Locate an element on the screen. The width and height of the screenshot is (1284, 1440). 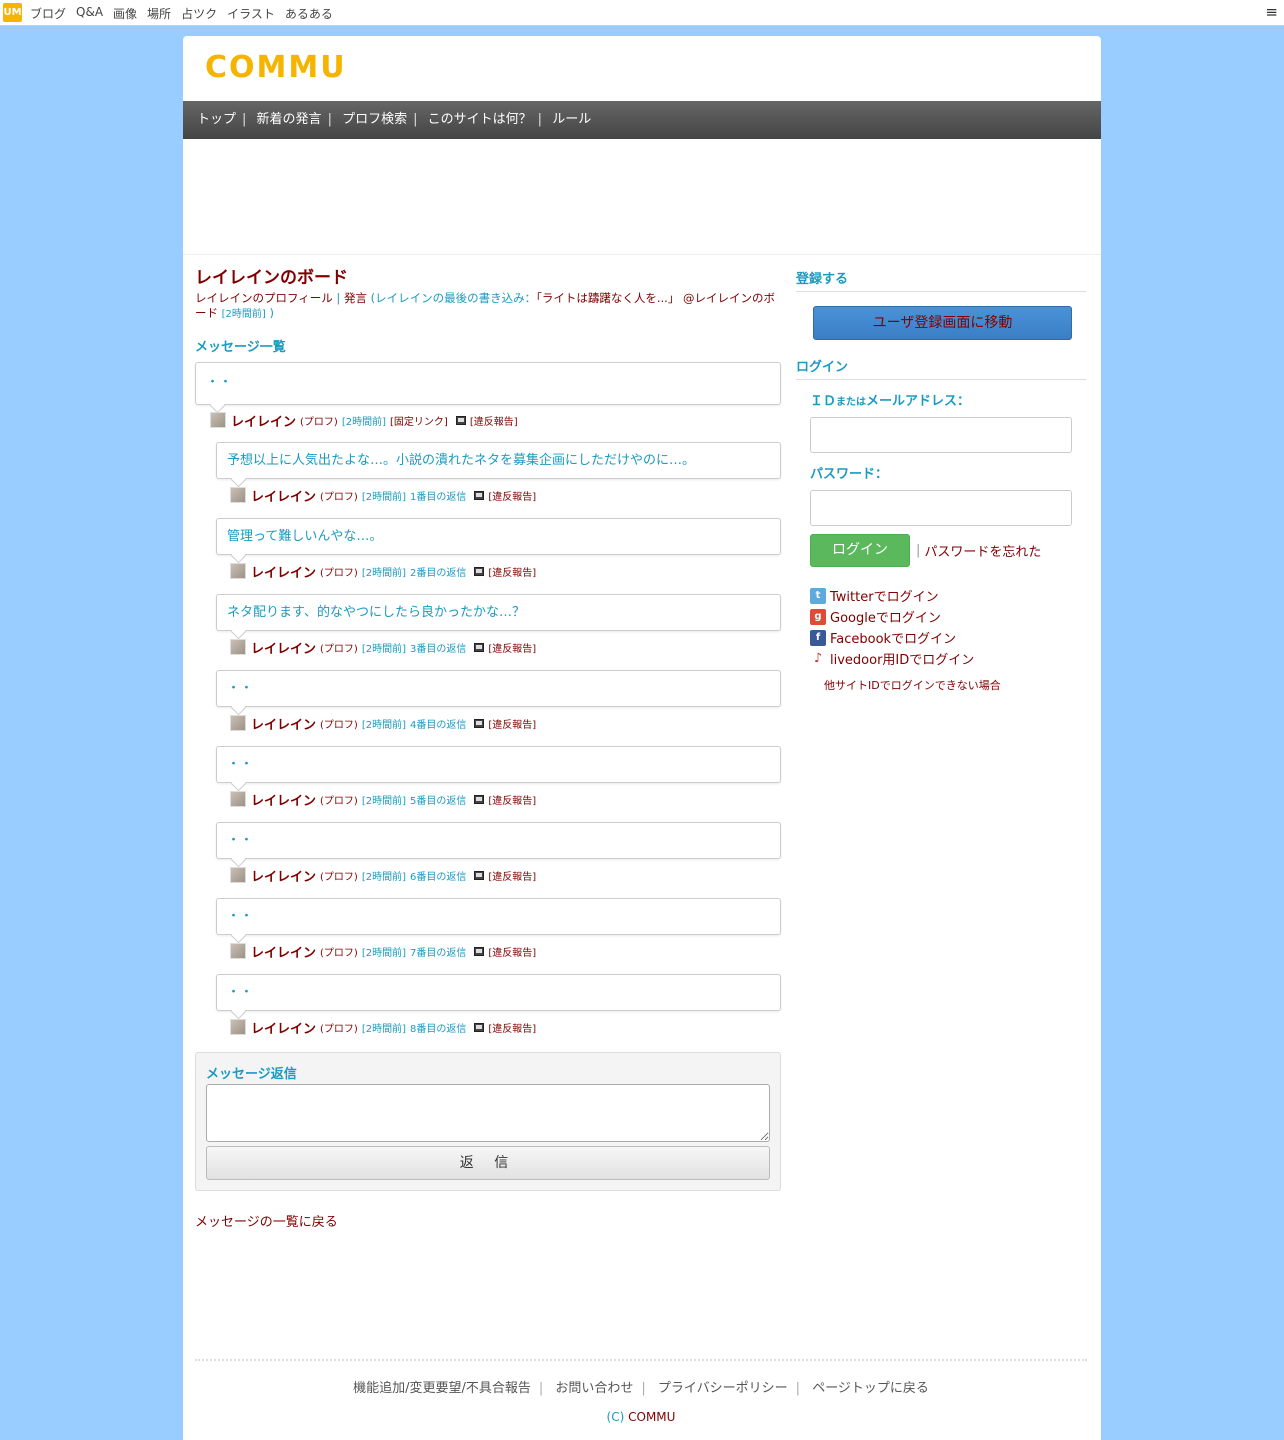
fixed-link: [固定リンク] is located at coordinates (419, 420).